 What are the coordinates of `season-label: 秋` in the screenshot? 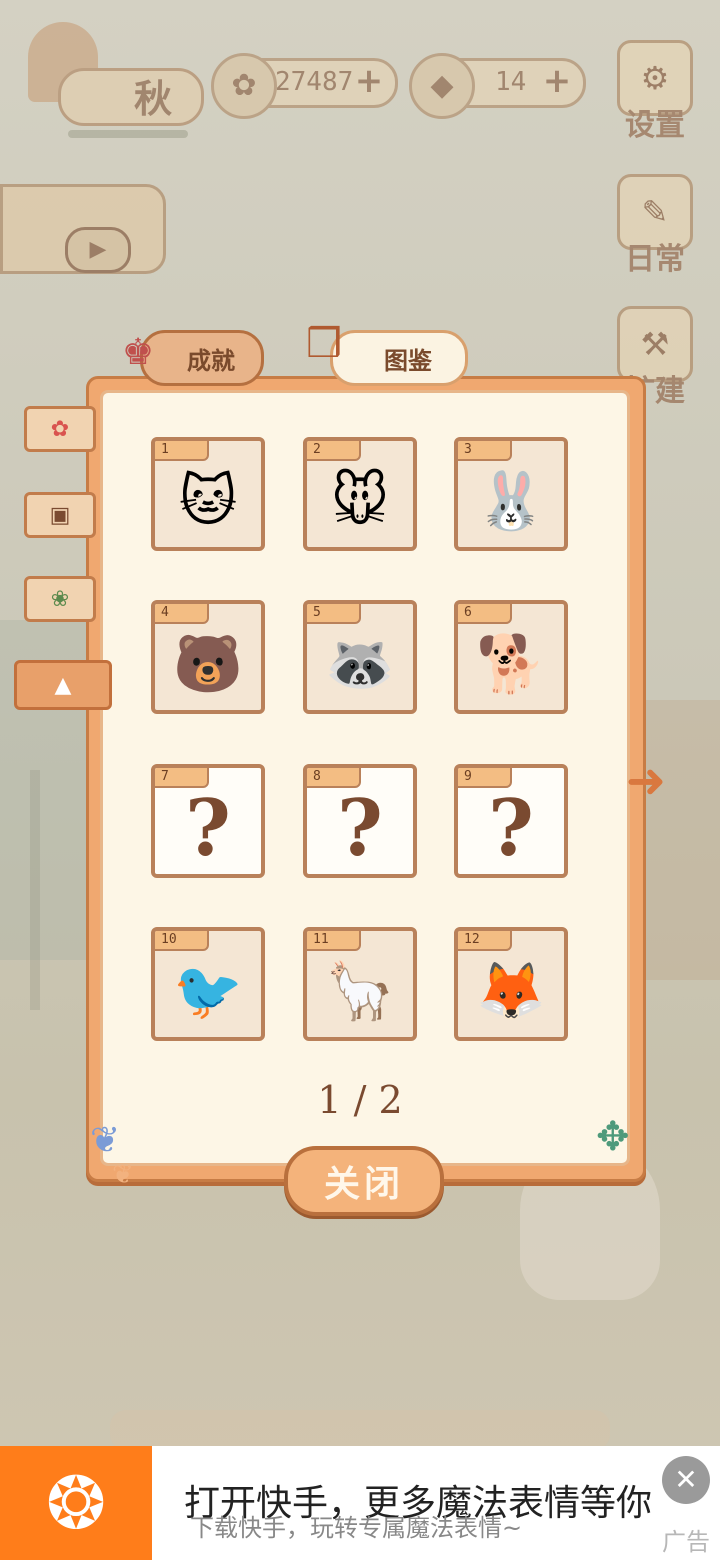 It's located at (152, 98).